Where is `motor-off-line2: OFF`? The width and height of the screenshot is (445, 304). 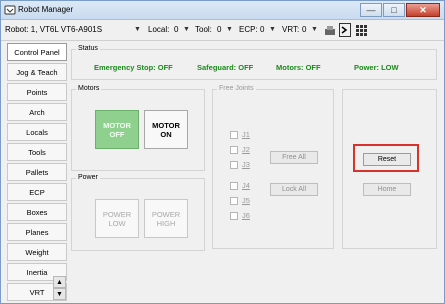 motor-off-line2: OFF is located at coordinates (117, 134).